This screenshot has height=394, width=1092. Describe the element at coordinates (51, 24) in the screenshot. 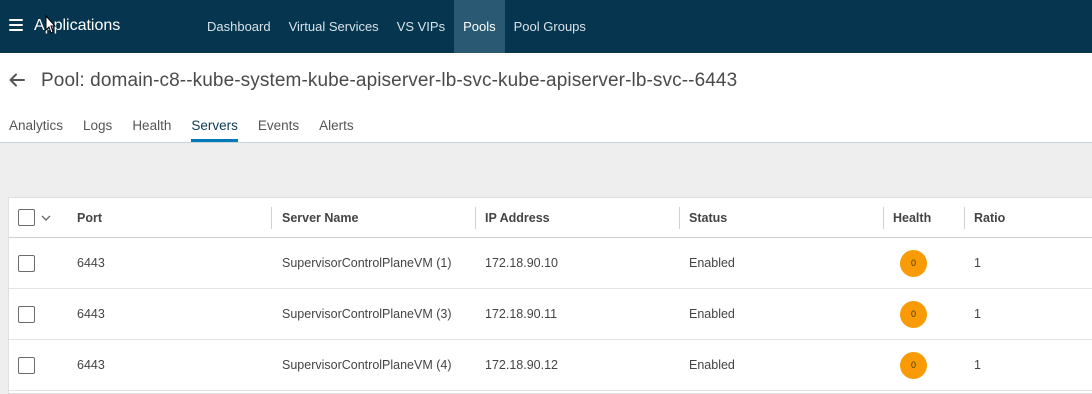

I see `mouse-pointer-icon` at that location.